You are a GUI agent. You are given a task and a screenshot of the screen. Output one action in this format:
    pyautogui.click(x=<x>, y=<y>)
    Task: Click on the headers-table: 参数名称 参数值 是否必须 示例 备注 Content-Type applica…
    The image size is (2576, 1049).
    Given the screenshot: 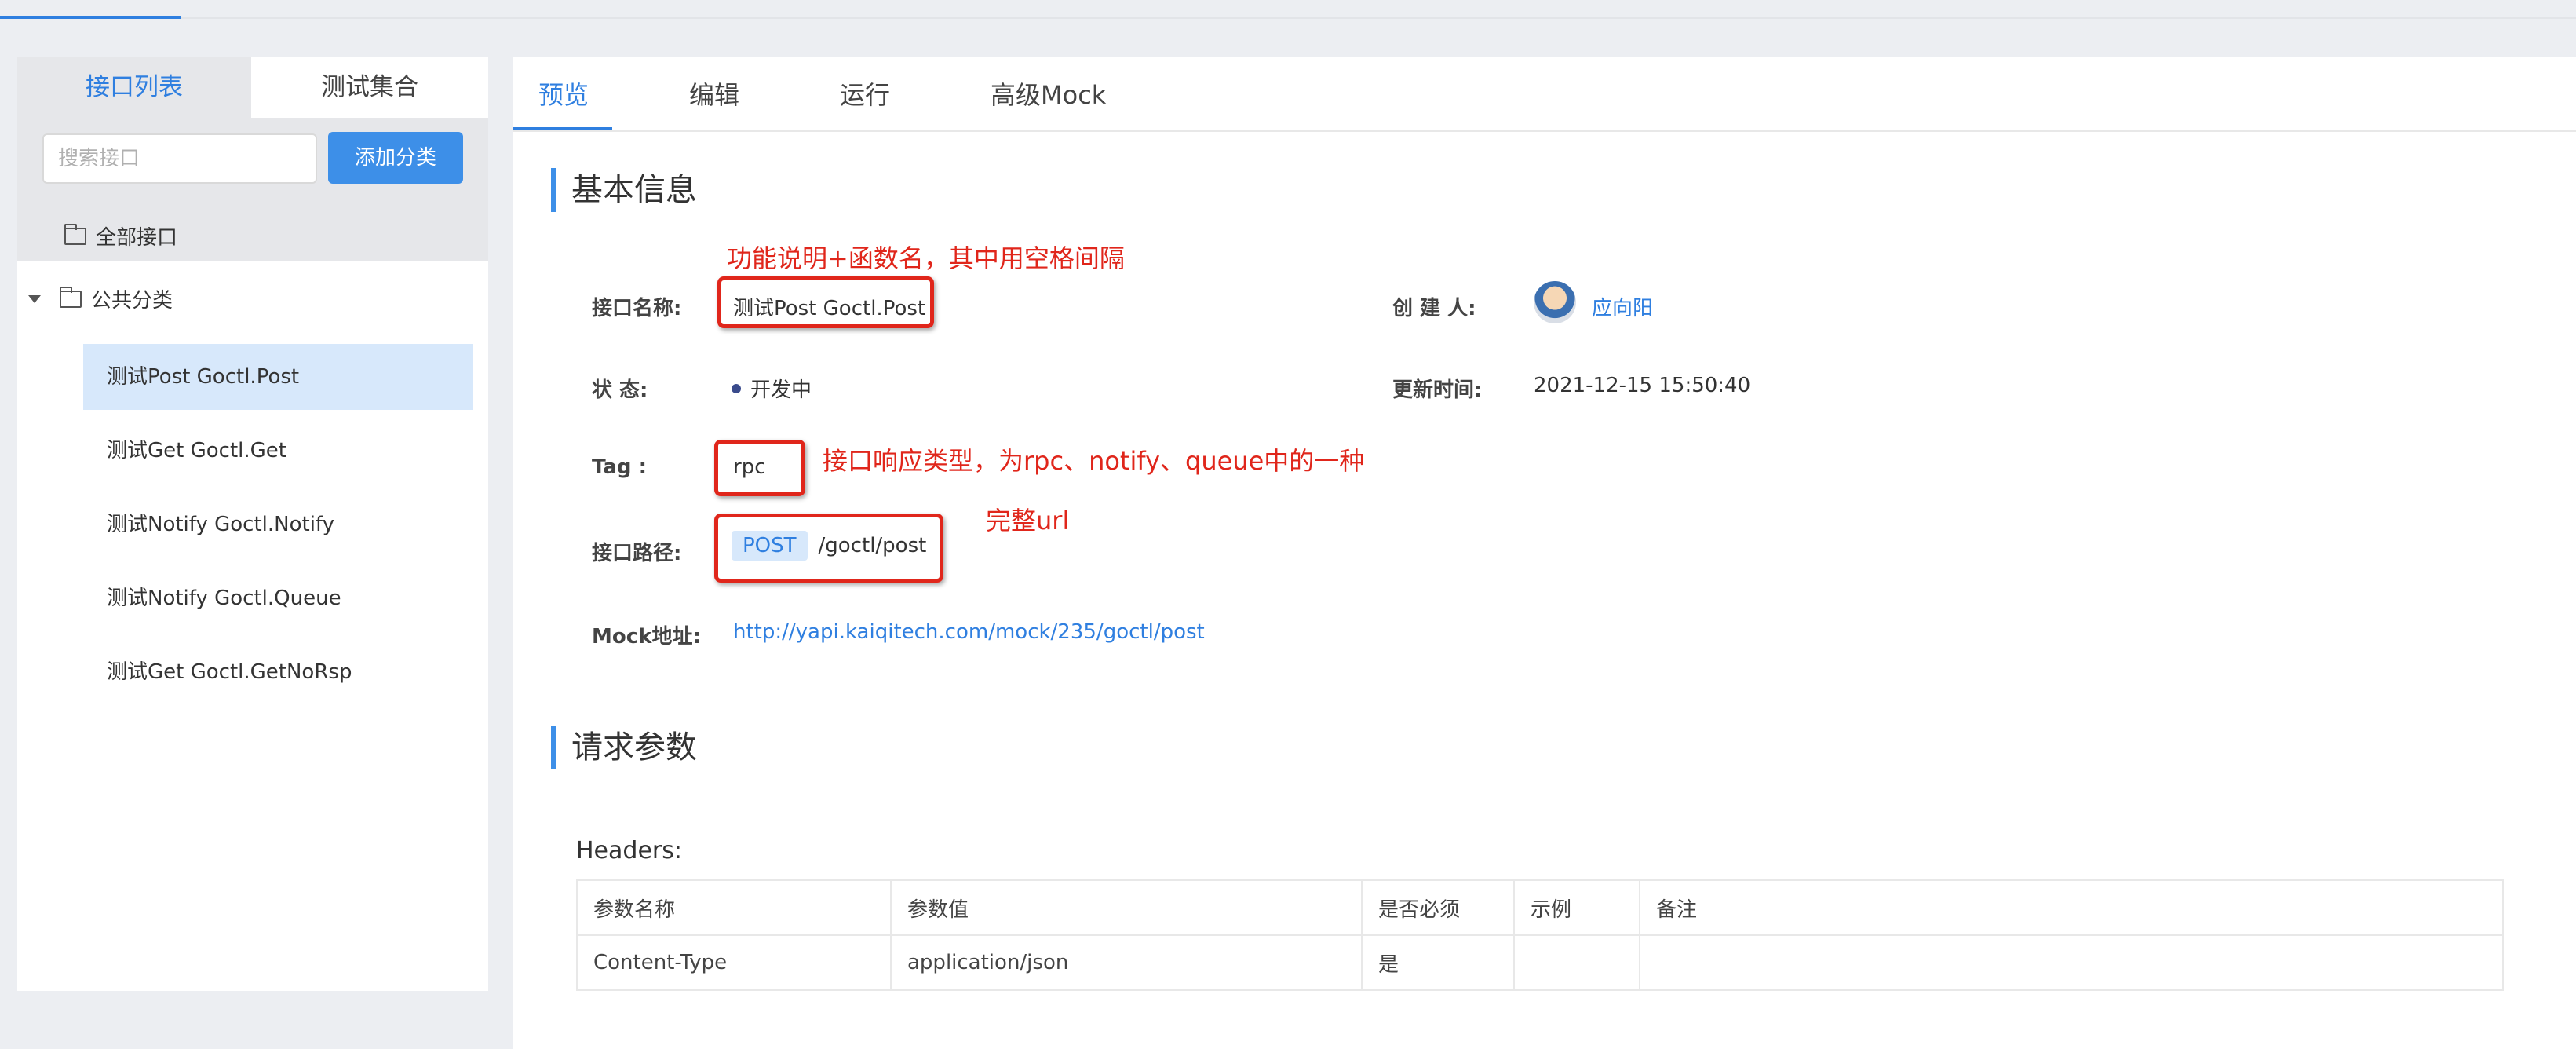 What is the action you would take?
    pyautogui.click(x=1540, y=935)
    